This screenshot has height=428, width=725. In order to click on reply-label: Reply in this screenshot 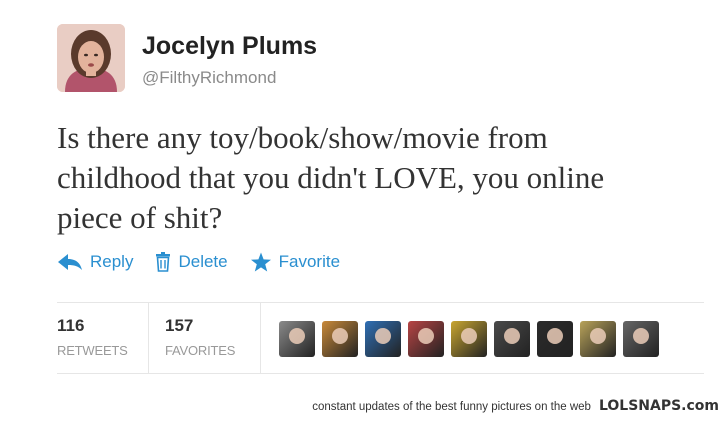, I will do `click(112, 261)`.